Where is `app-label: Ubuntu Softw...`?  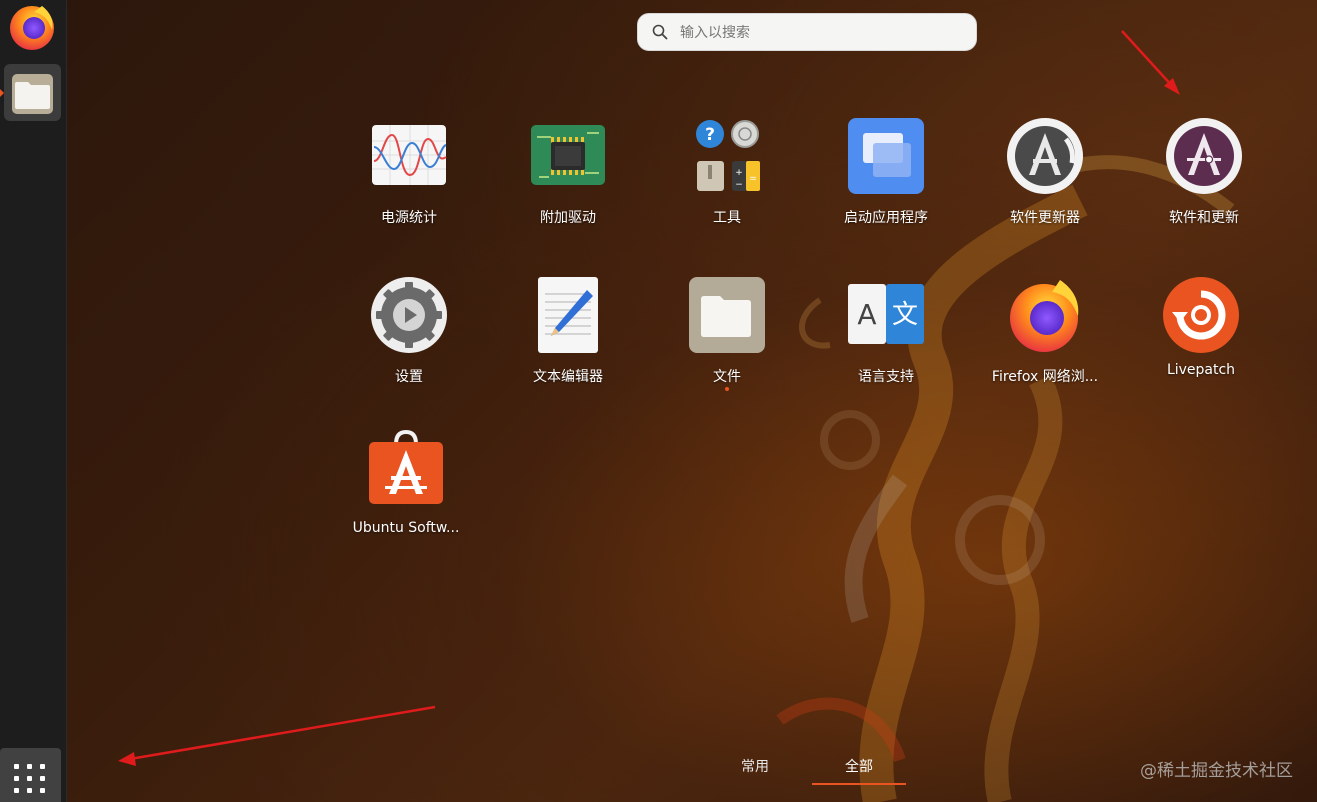
app-label: Ubuntu Softw... is located at coordinates (406, 528).